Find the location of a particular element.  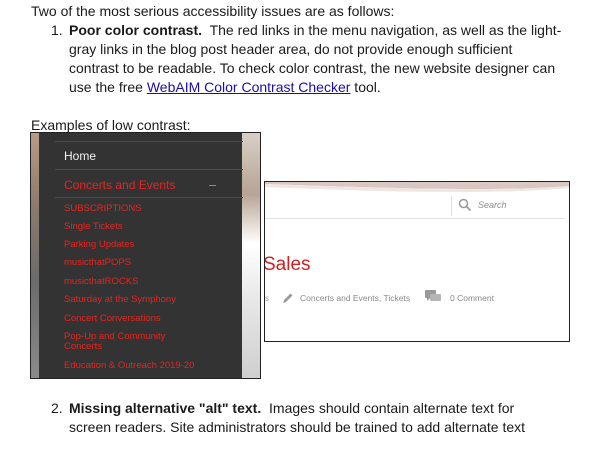

submenu-item: musicthatPOPS is located at coordinates (139, 263).